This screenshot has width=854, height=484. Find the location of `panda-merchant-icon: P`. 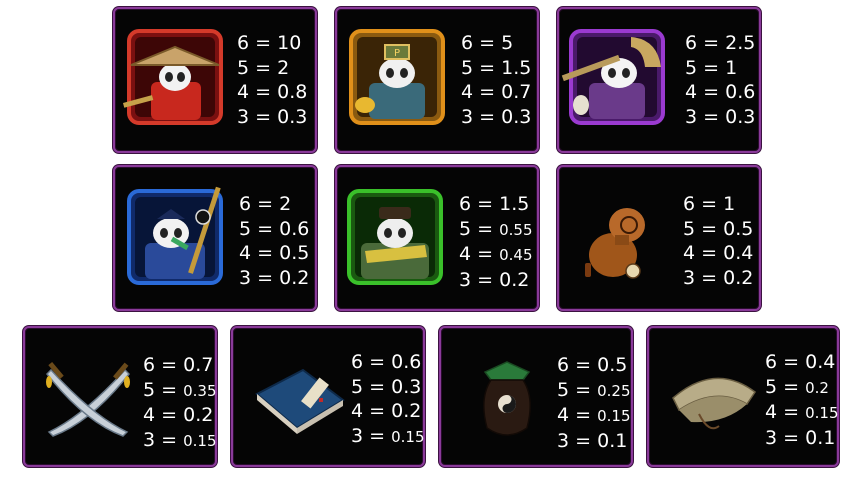

panda-merchant-icon: P is located at coordinates (397, 77).